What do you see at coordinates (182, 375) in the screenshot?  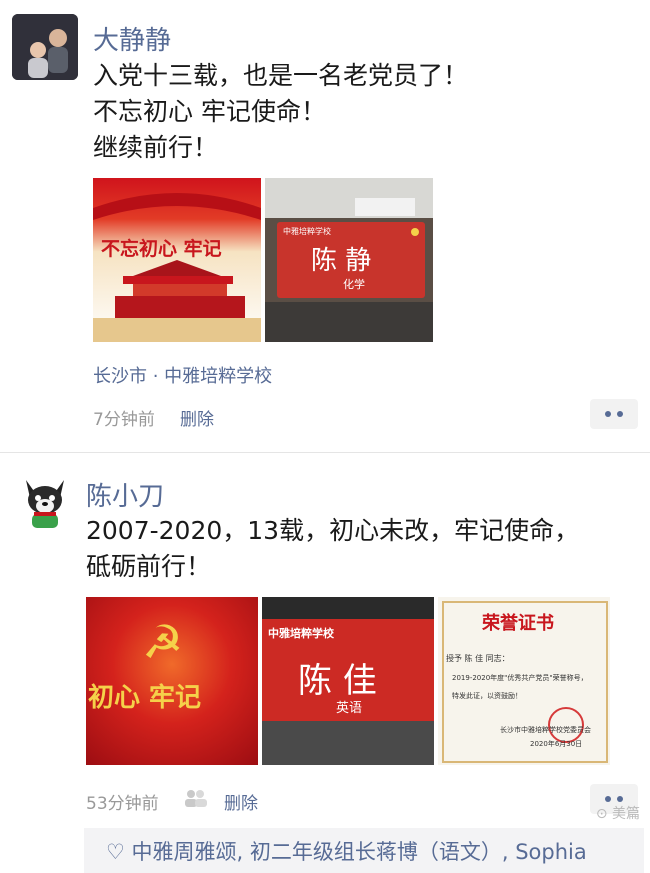 I see `location-link: 长沙市 · 中雅培粹学校` at bounding box center [182, 375].